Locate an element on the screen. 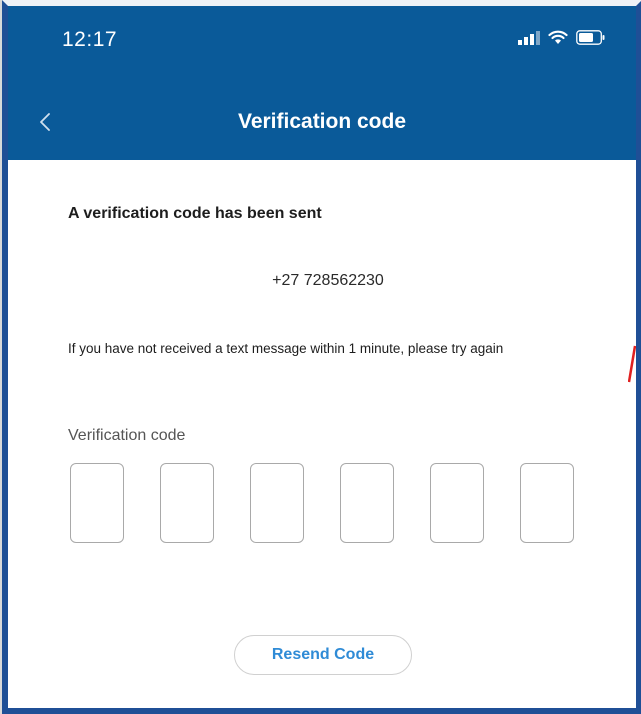  page-title: Verification code is located at coordinates (322, 121).